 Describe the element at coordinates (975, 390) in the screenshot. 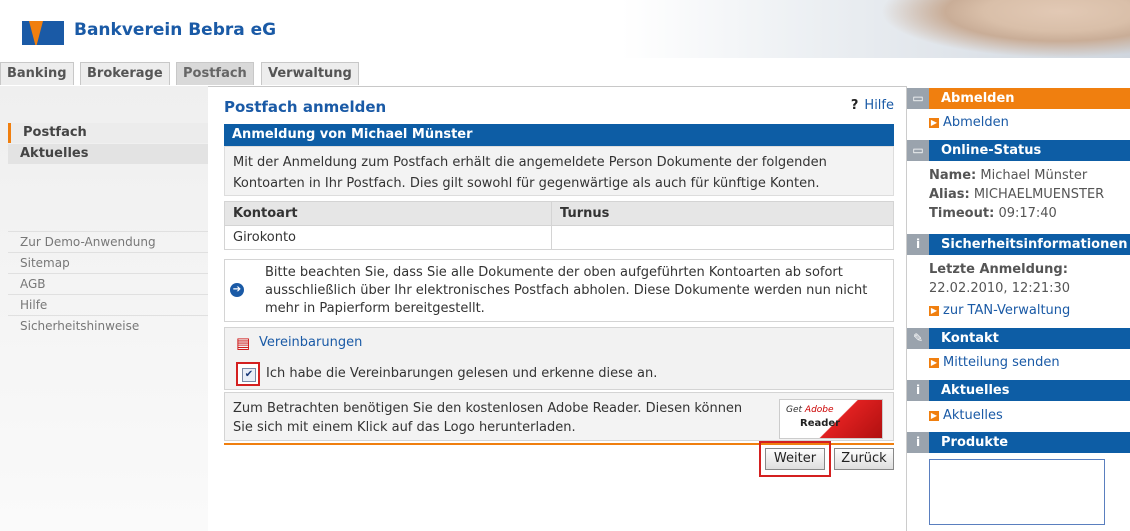

I see `aktuelles-title: Aktuelles` at that location.